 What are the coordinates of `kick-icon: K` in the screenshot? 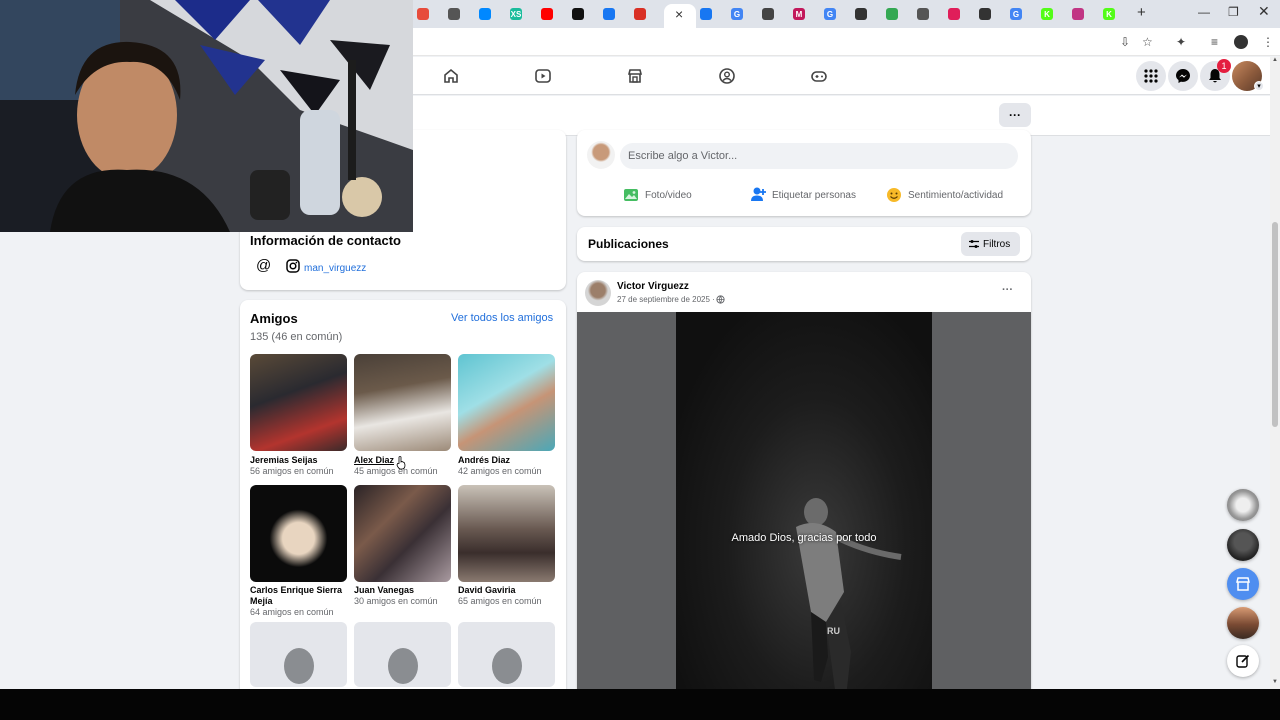 It's located at (1109, 14).